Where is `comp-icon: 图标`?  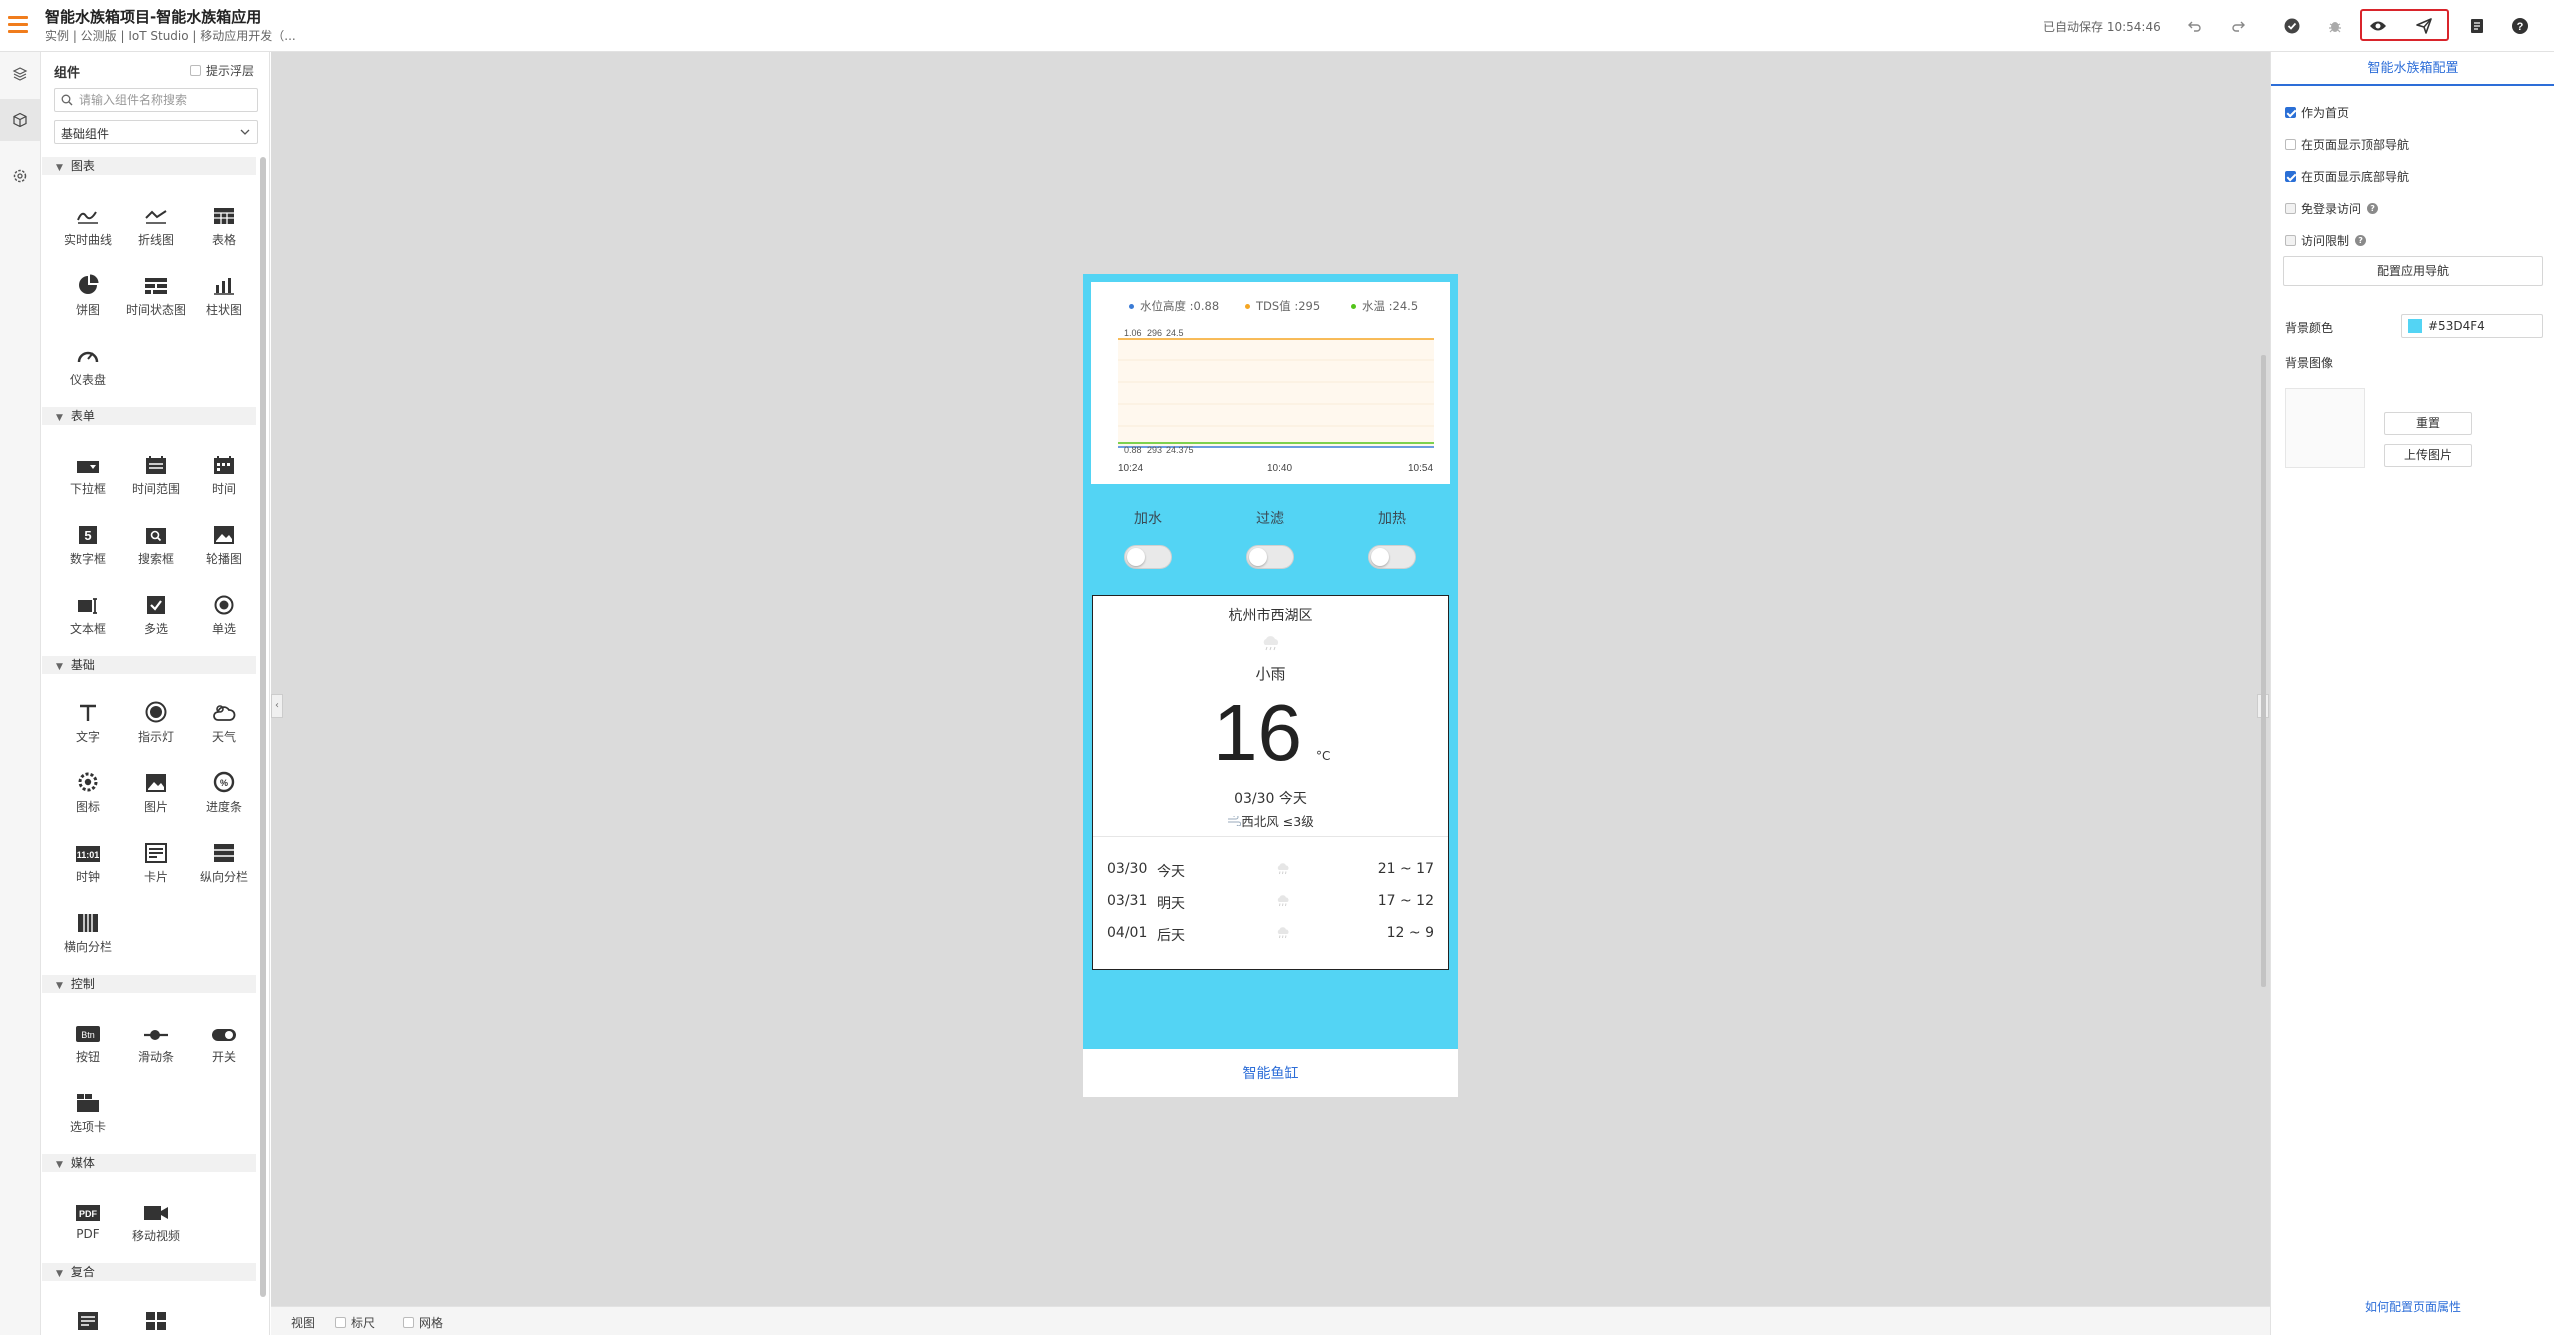
comp-icon: 图标 is located at coordinates (88, 793).